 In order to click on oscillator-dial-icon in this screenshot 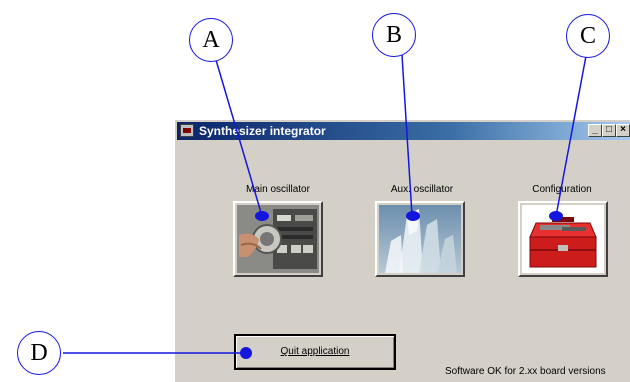, I will do `click(278, 239)`.